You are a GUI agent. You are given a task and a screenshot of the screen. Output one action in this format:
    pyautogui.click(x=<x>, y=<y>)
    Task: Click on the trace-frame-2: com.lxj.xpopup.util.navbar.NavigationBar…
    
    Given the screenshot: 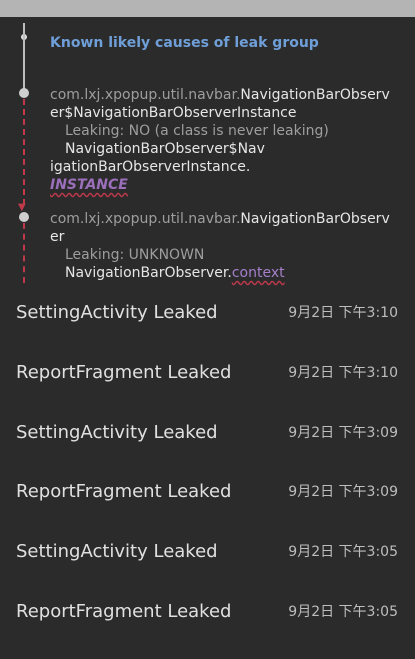 What is the action you would take?
    pyautogui.click(x=220, y=246)
    